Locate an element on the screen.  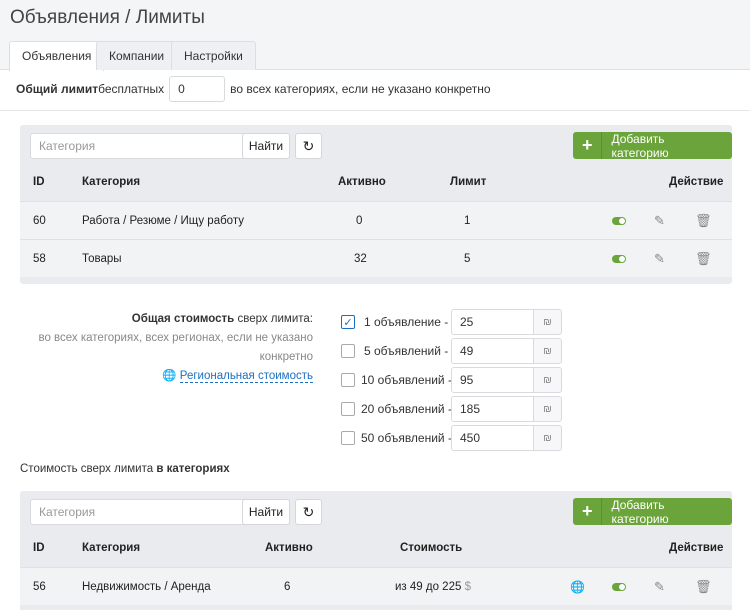
row-active: 6 is located at coordinates (287, 587).